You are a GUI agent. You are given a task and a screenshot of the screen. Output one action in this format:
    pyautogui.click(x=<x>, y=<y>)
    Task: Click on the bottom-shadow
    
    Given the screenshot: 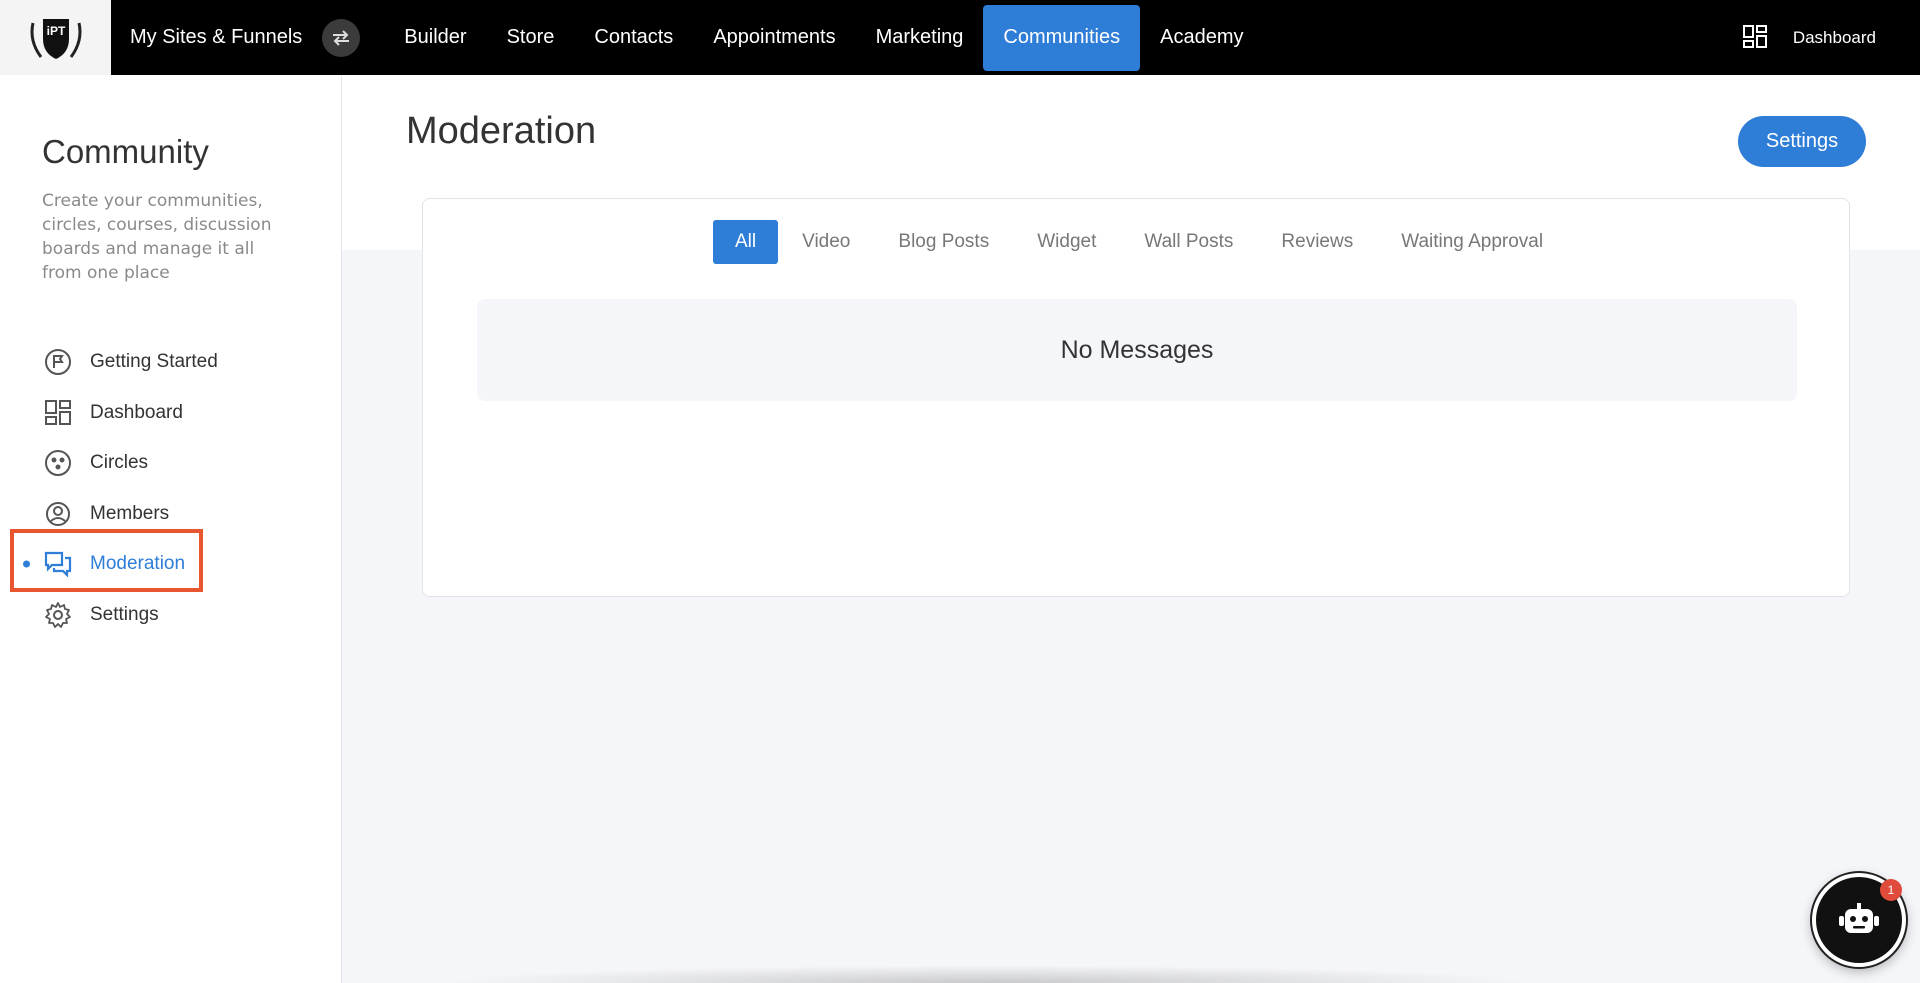 What is the action you would take?
    pyautogui.click(x=990, y=974)
    